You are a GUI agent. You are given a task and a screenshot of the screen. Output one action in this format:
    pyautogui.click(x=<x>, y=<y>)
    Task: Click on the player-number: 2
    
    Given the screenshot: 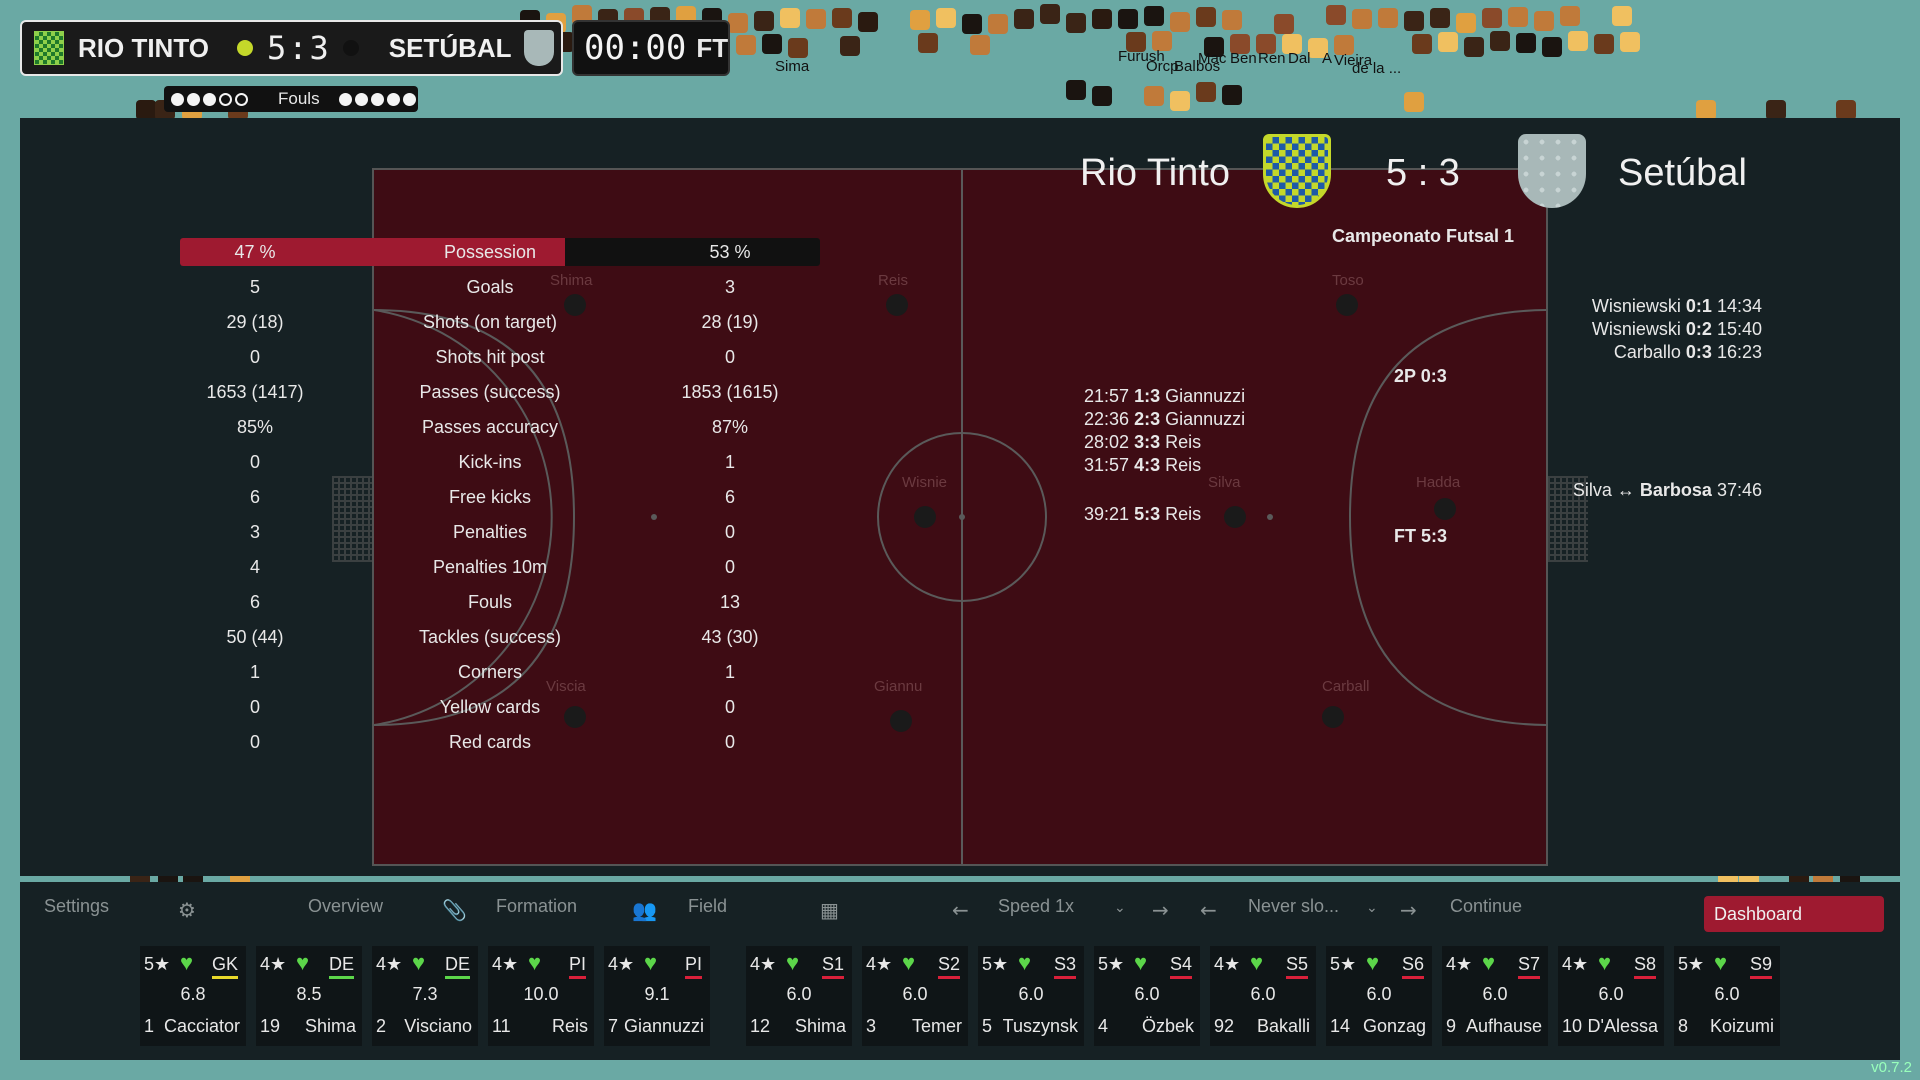 What is the action you would take?
    pyautogui.click(x=381, y=1026)
    